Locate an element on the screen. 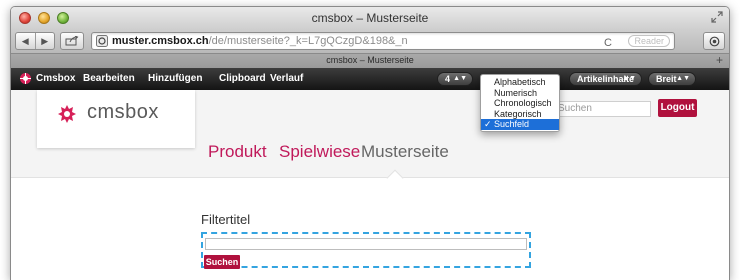  reading-list-button is located at coordinates (714, 41).